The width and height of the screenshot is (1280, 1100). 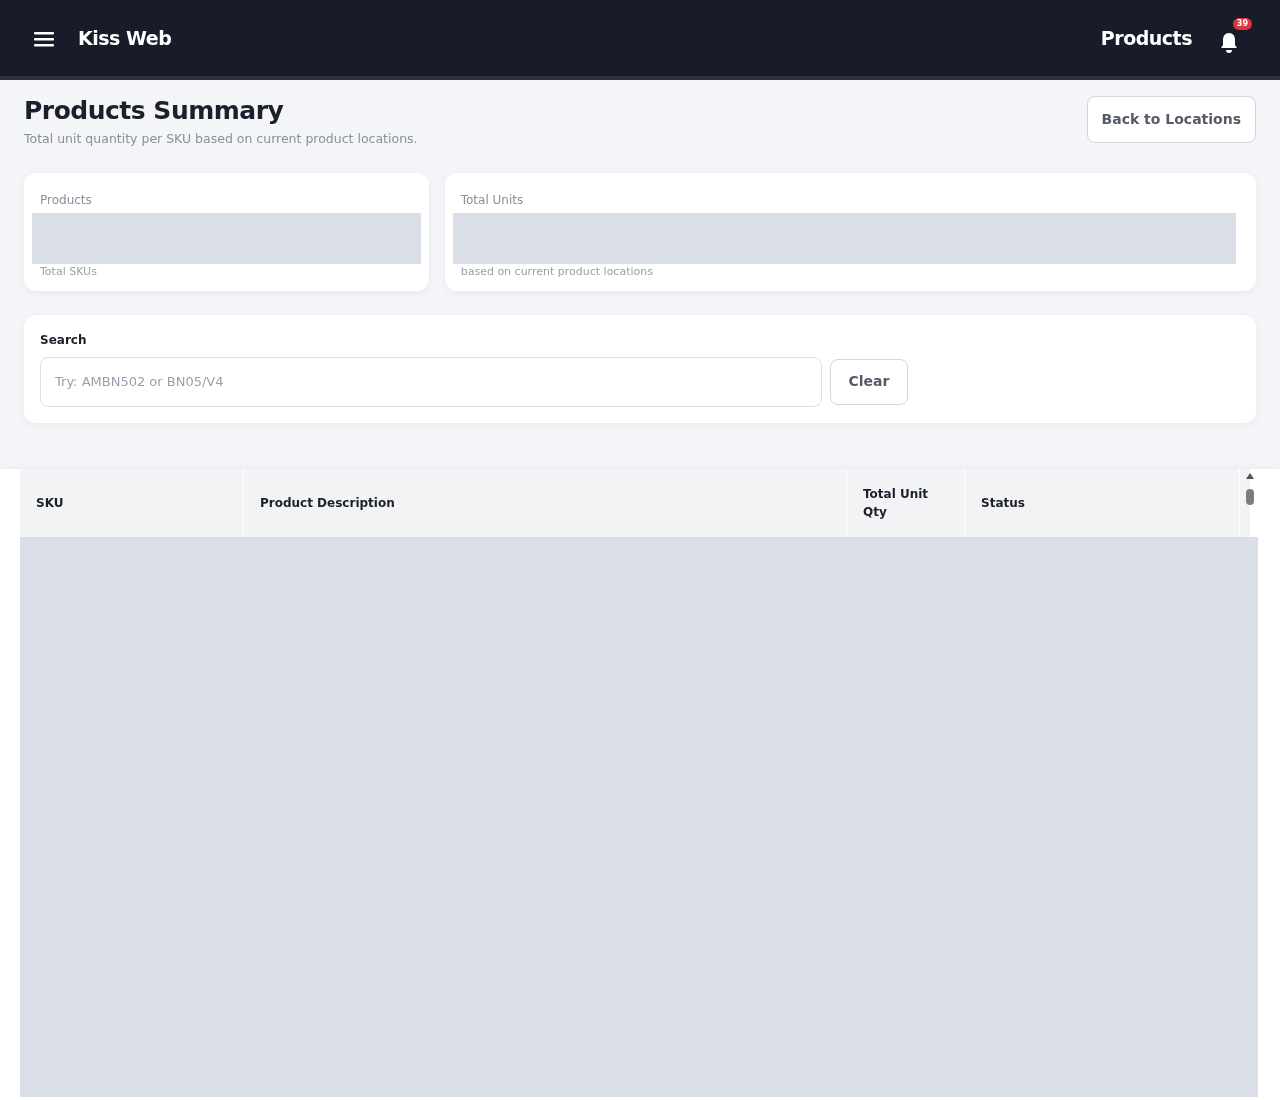 What do you see at coordinates (1242, 24) in the screenshot?
I see `notification-count: 39` at bounding box center [1242, 24].